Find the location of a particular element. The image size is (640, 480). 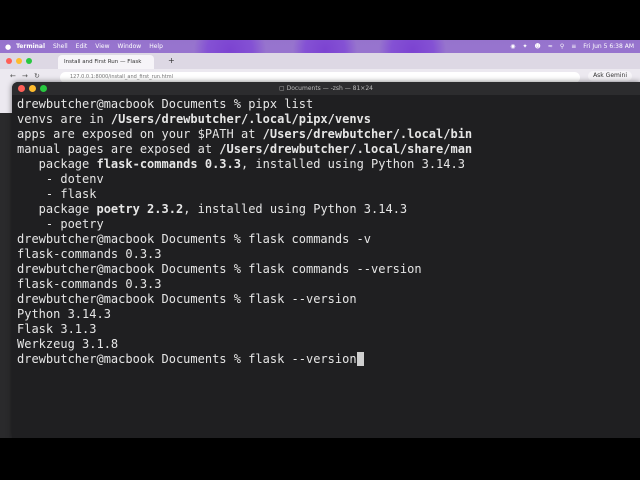

minimize-window-icon is located at coordinates (19, 61).